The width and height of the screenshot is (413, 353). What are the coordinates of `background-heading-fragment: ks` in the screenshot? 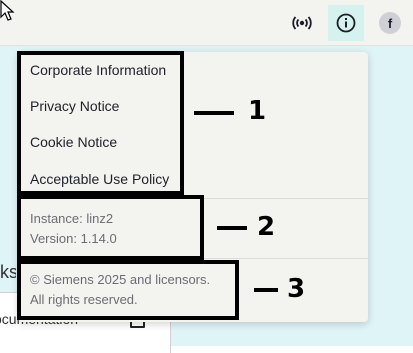 It's located at (8, 272).